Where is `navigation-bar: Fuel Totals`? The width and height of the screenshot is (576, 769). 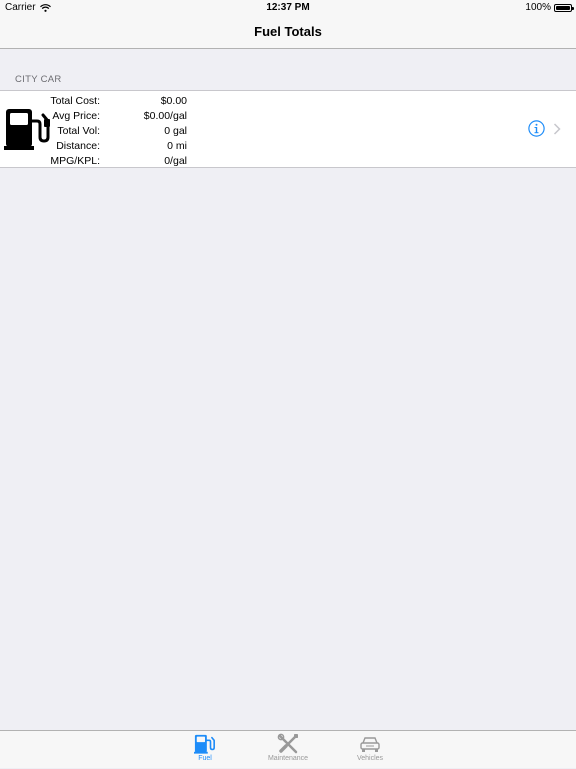
navigation-bar: Fuel Totals is located at coordinates (288, 32).